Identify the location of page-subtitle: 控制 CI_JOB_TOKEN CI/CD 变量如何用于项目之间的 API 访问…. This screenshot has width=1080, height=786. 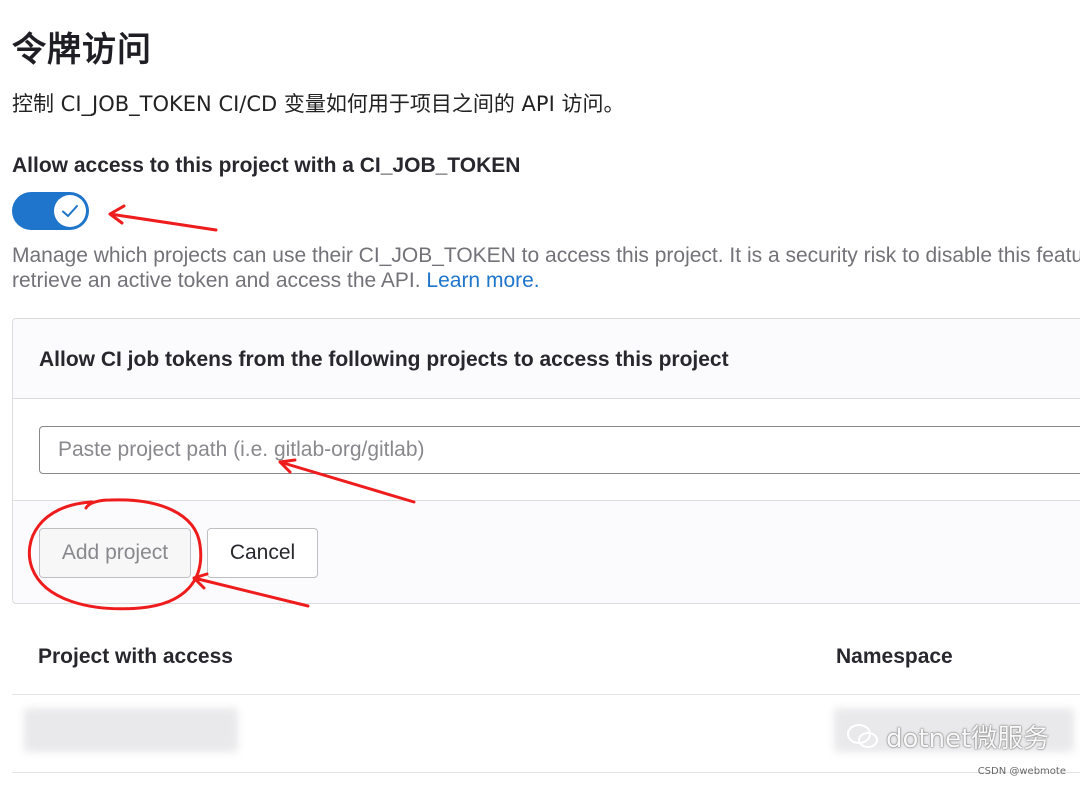
(318, 104).